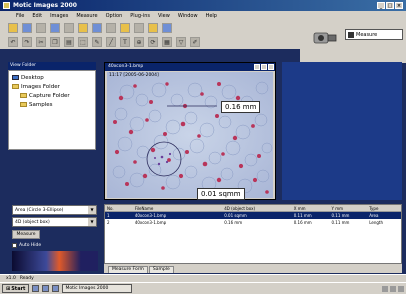 The image size is (406, 294). I want to click on table-tabs: Measure Form Sample, so click(253, 268).